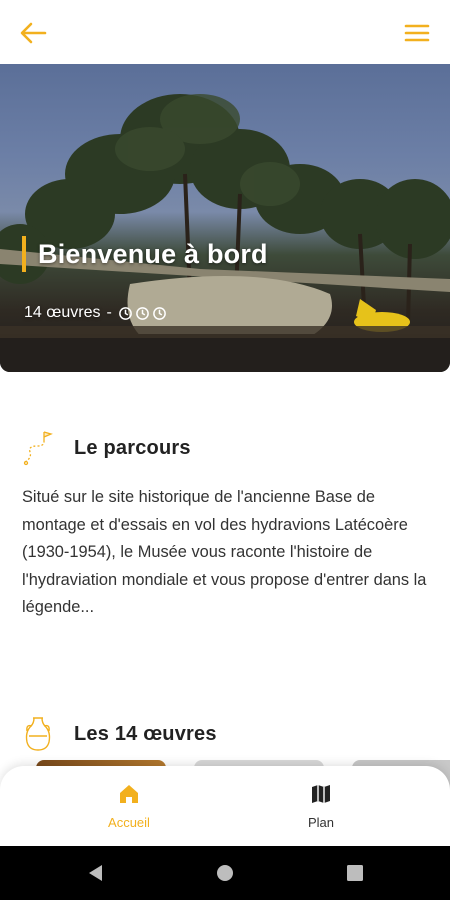 This screenshot has height=900, width=450. I want to click on parcours-title: Le parcours, so click(132, 447).